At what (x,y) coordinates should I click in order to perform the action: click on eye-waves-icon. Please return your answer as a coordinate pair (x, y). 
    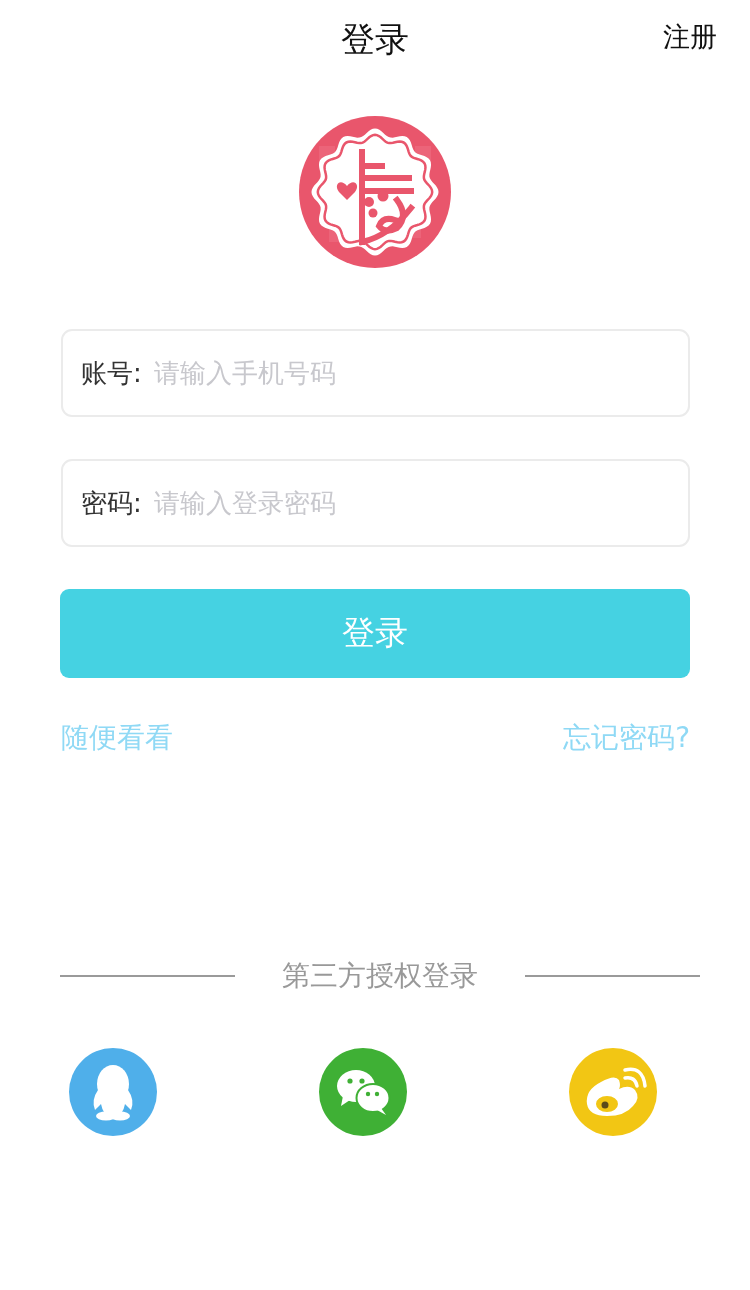
    Looking at the image, I should click on (613, 1092).